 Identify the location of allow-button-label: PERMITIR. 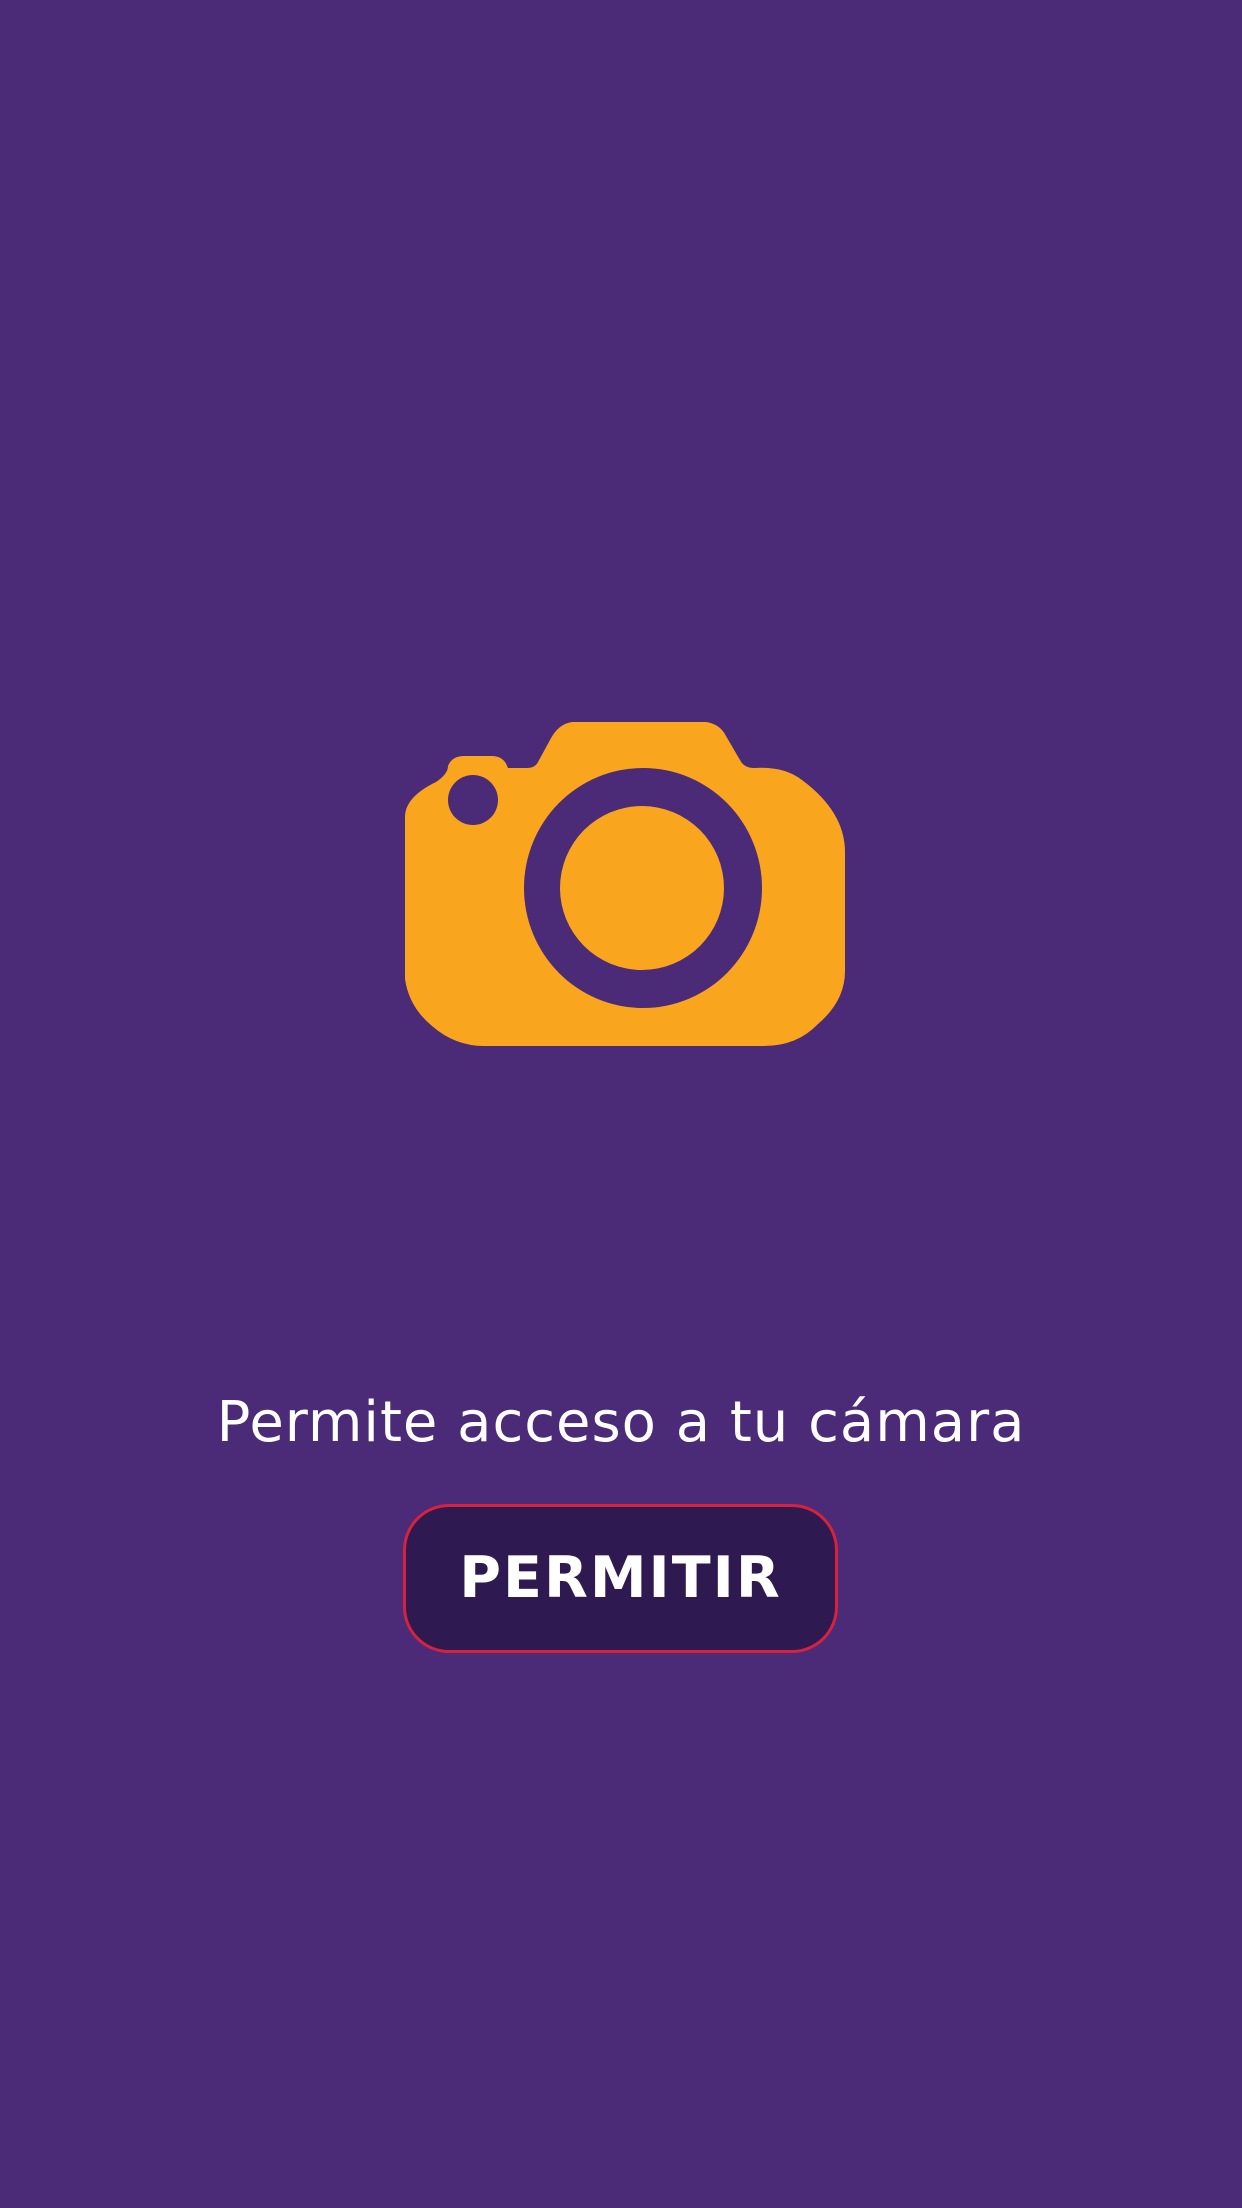
(620, 1578).